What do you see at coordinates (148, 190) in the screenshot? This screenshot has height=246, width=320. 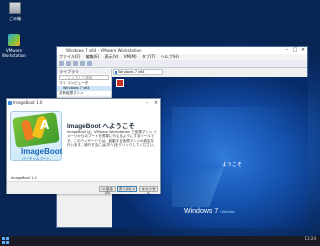 I see `cancel-button: キャンセル` at bounding box center [148, 190].